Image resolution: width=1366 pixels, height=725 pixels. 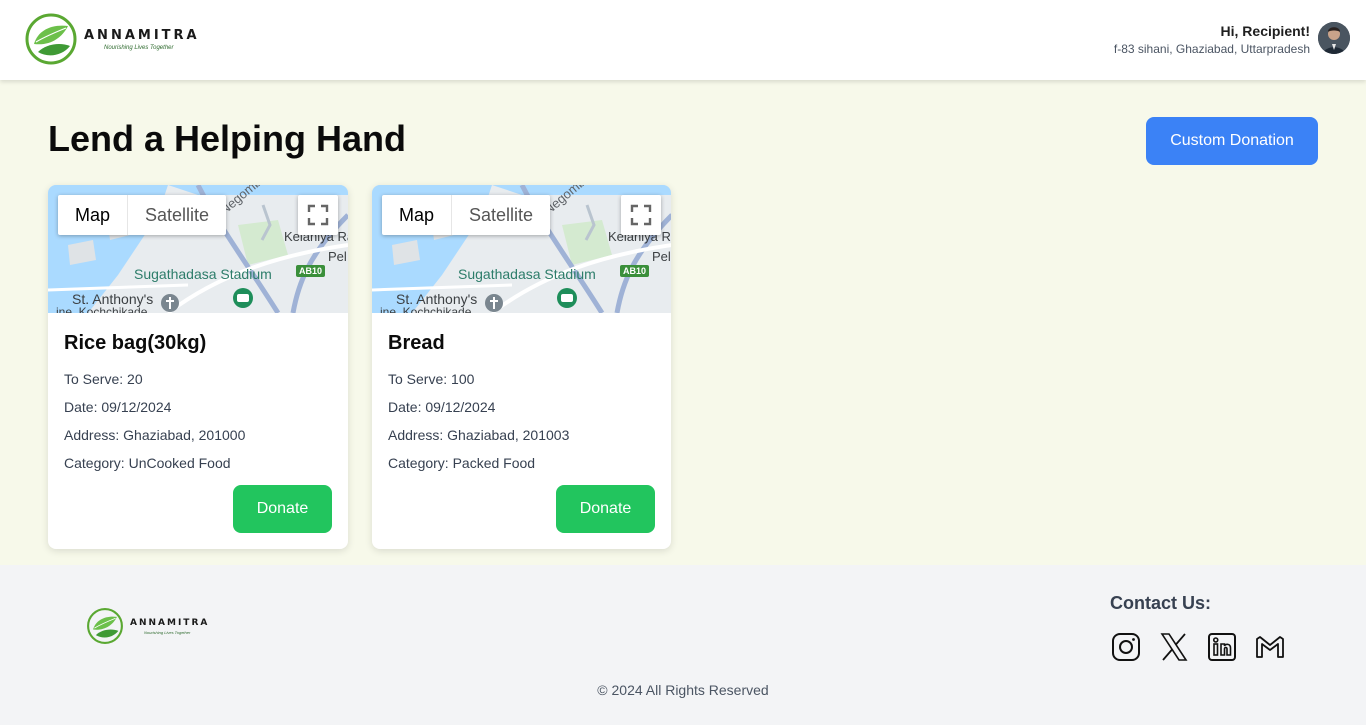 I want to click on card-address: Address: Ghaziabad, 201003, so click(x=479, y=435).